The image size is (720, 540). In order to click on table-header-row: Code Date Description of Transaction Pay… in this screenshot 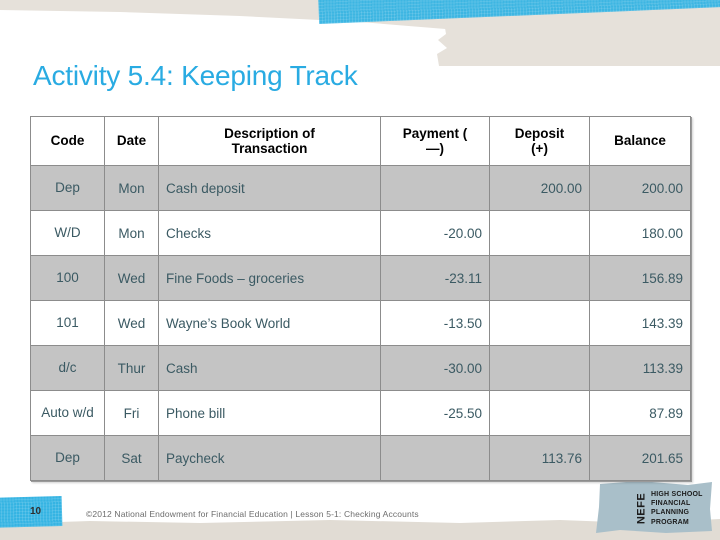, I will do `click(360, 141)`.